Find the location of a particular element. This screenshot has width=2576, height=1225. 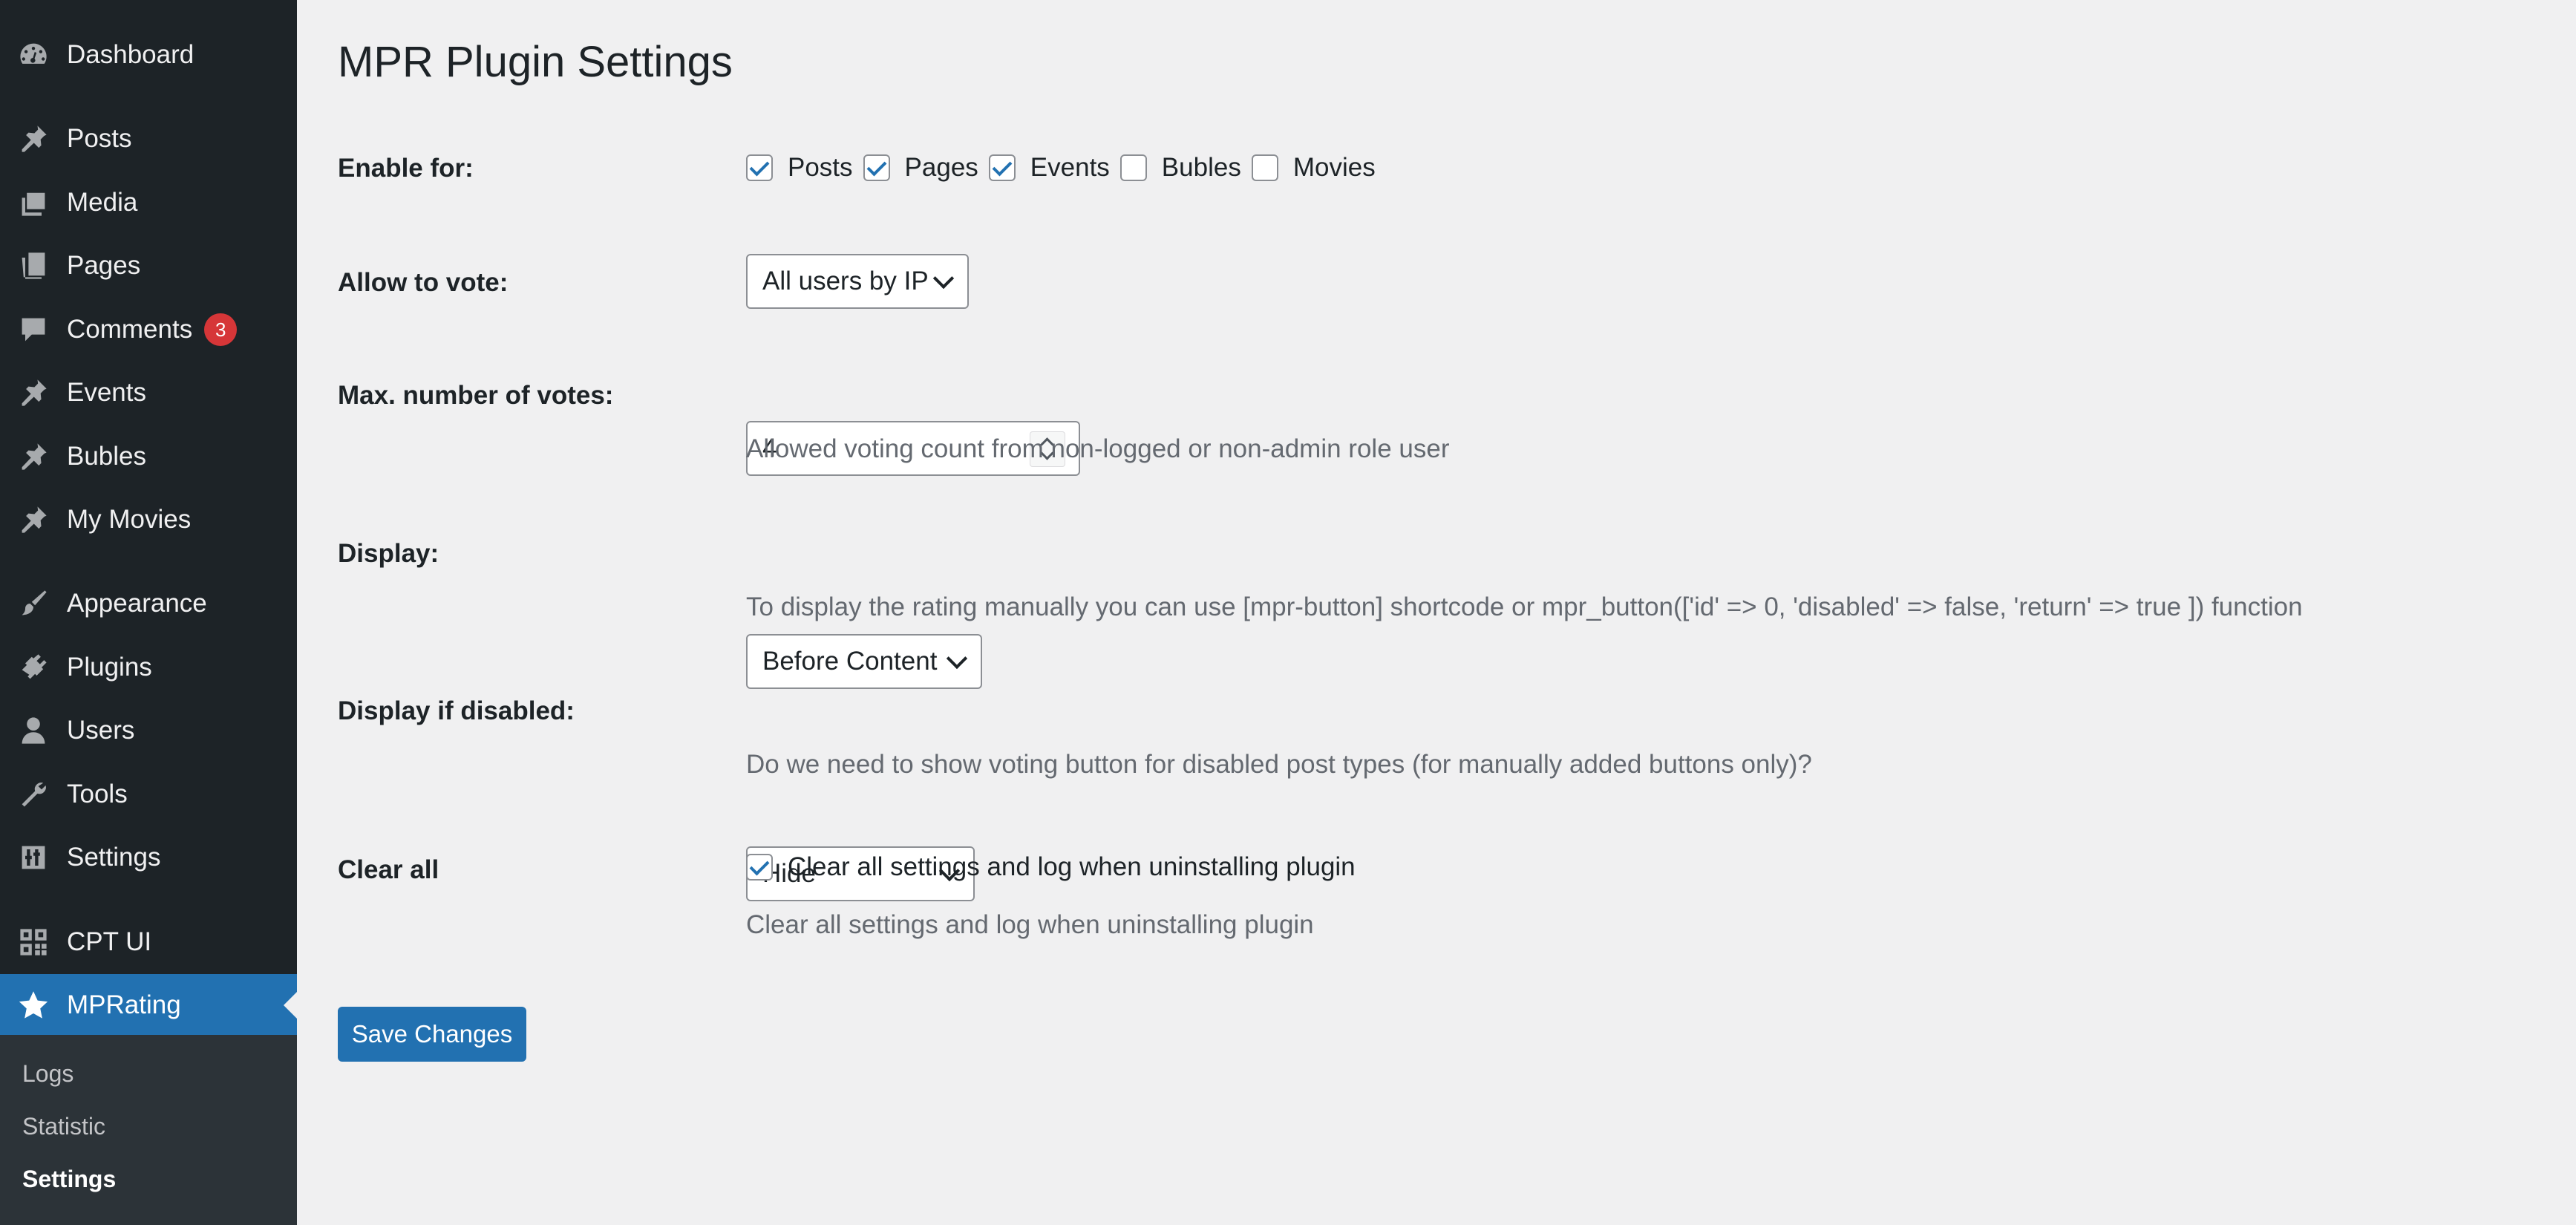

sidebar-item-users: Users is located at coordinates (148, 731).